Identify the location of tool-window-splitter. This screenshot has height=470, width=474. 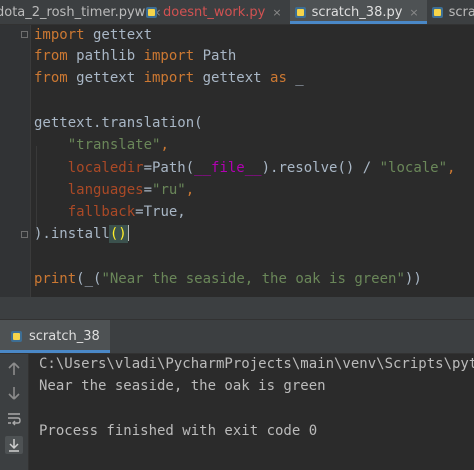
(237, 308).